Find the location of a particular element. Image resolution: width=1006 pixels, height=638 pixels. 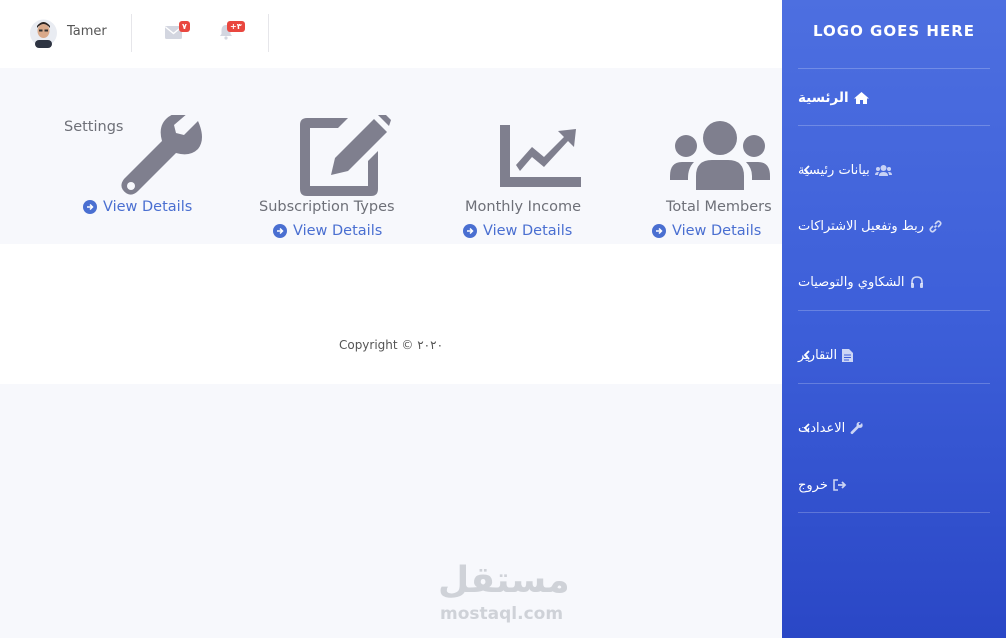

card-title: Subscription Types is located at coordinates (327, 207).